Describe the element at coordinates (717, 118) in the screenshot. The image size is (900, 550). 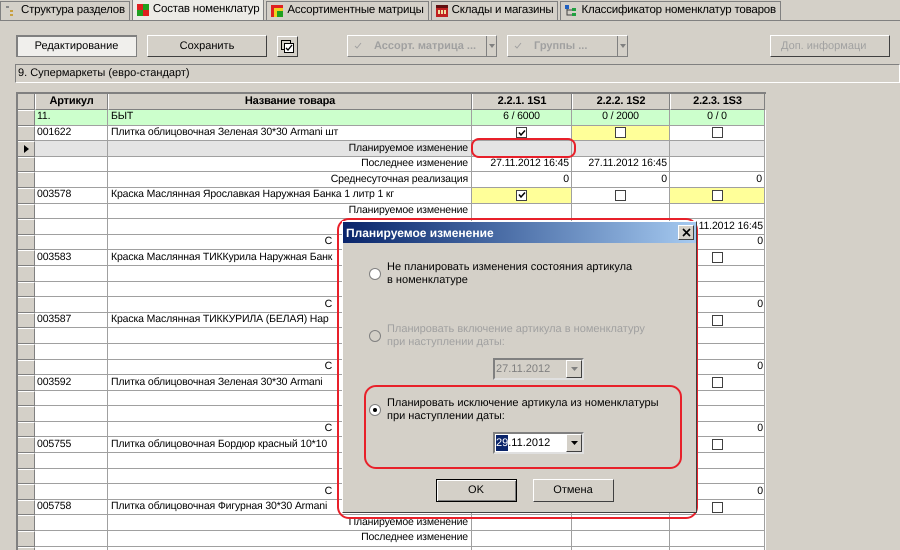
I see `table-cell: 0 / 0` at that location.